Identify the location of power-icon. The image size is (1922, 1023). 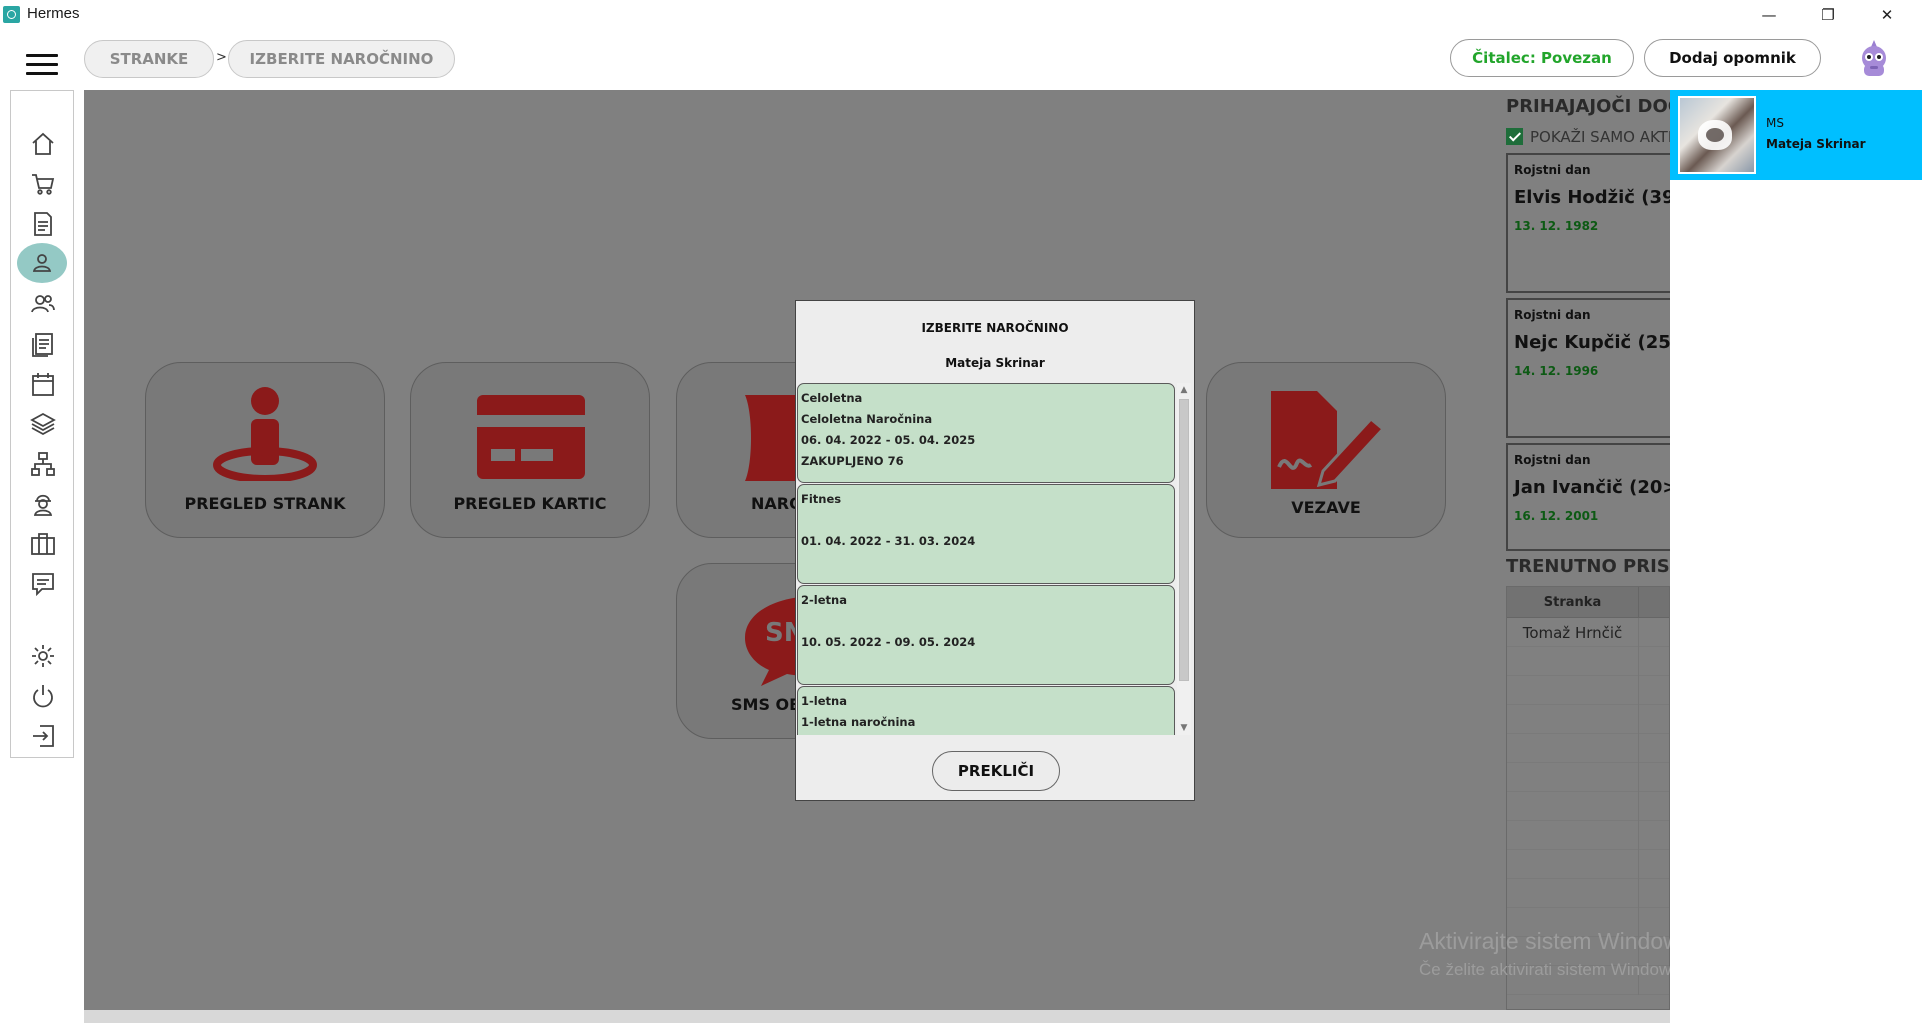
(43, 696).